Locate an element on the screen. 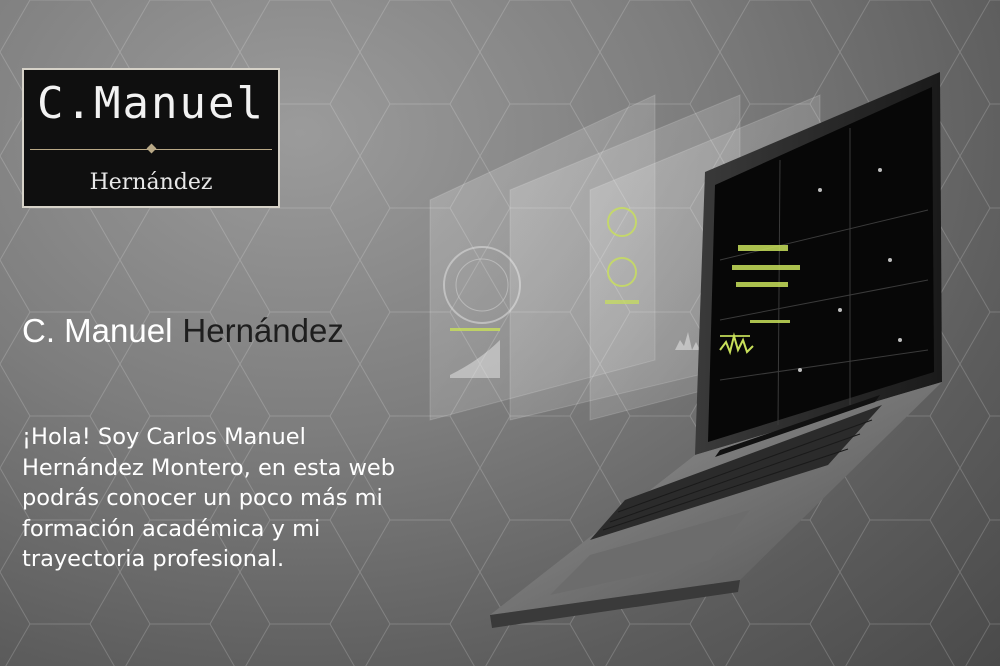 This screenshot has height=666, width=1000. title-first-part: C. Manuel is located at coordinates (97, 330).